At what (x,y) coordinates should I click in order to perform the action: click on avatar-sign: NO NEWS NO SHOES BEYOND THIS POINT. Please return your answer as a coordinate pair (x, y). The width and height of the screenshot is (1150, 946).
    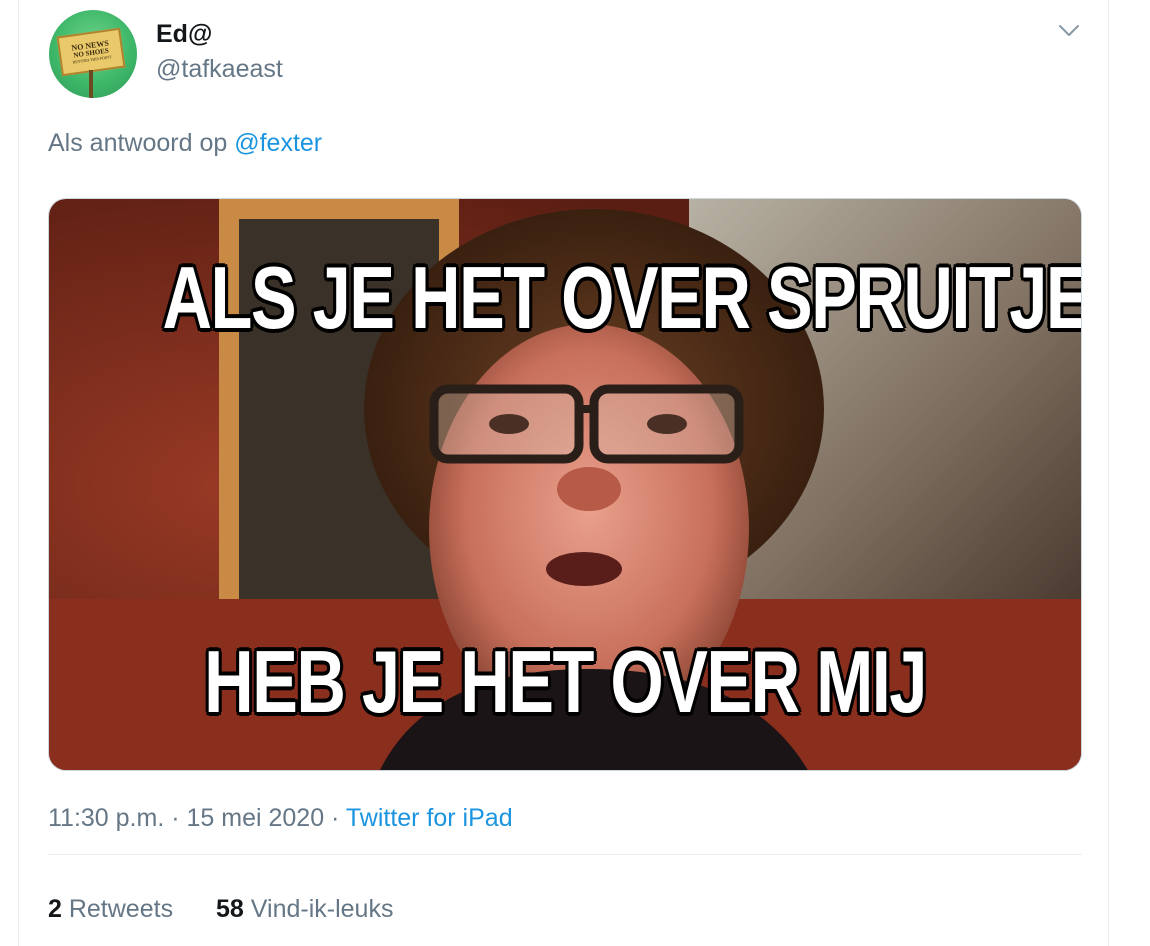
    Looking at the image, I should click on (91, 52).